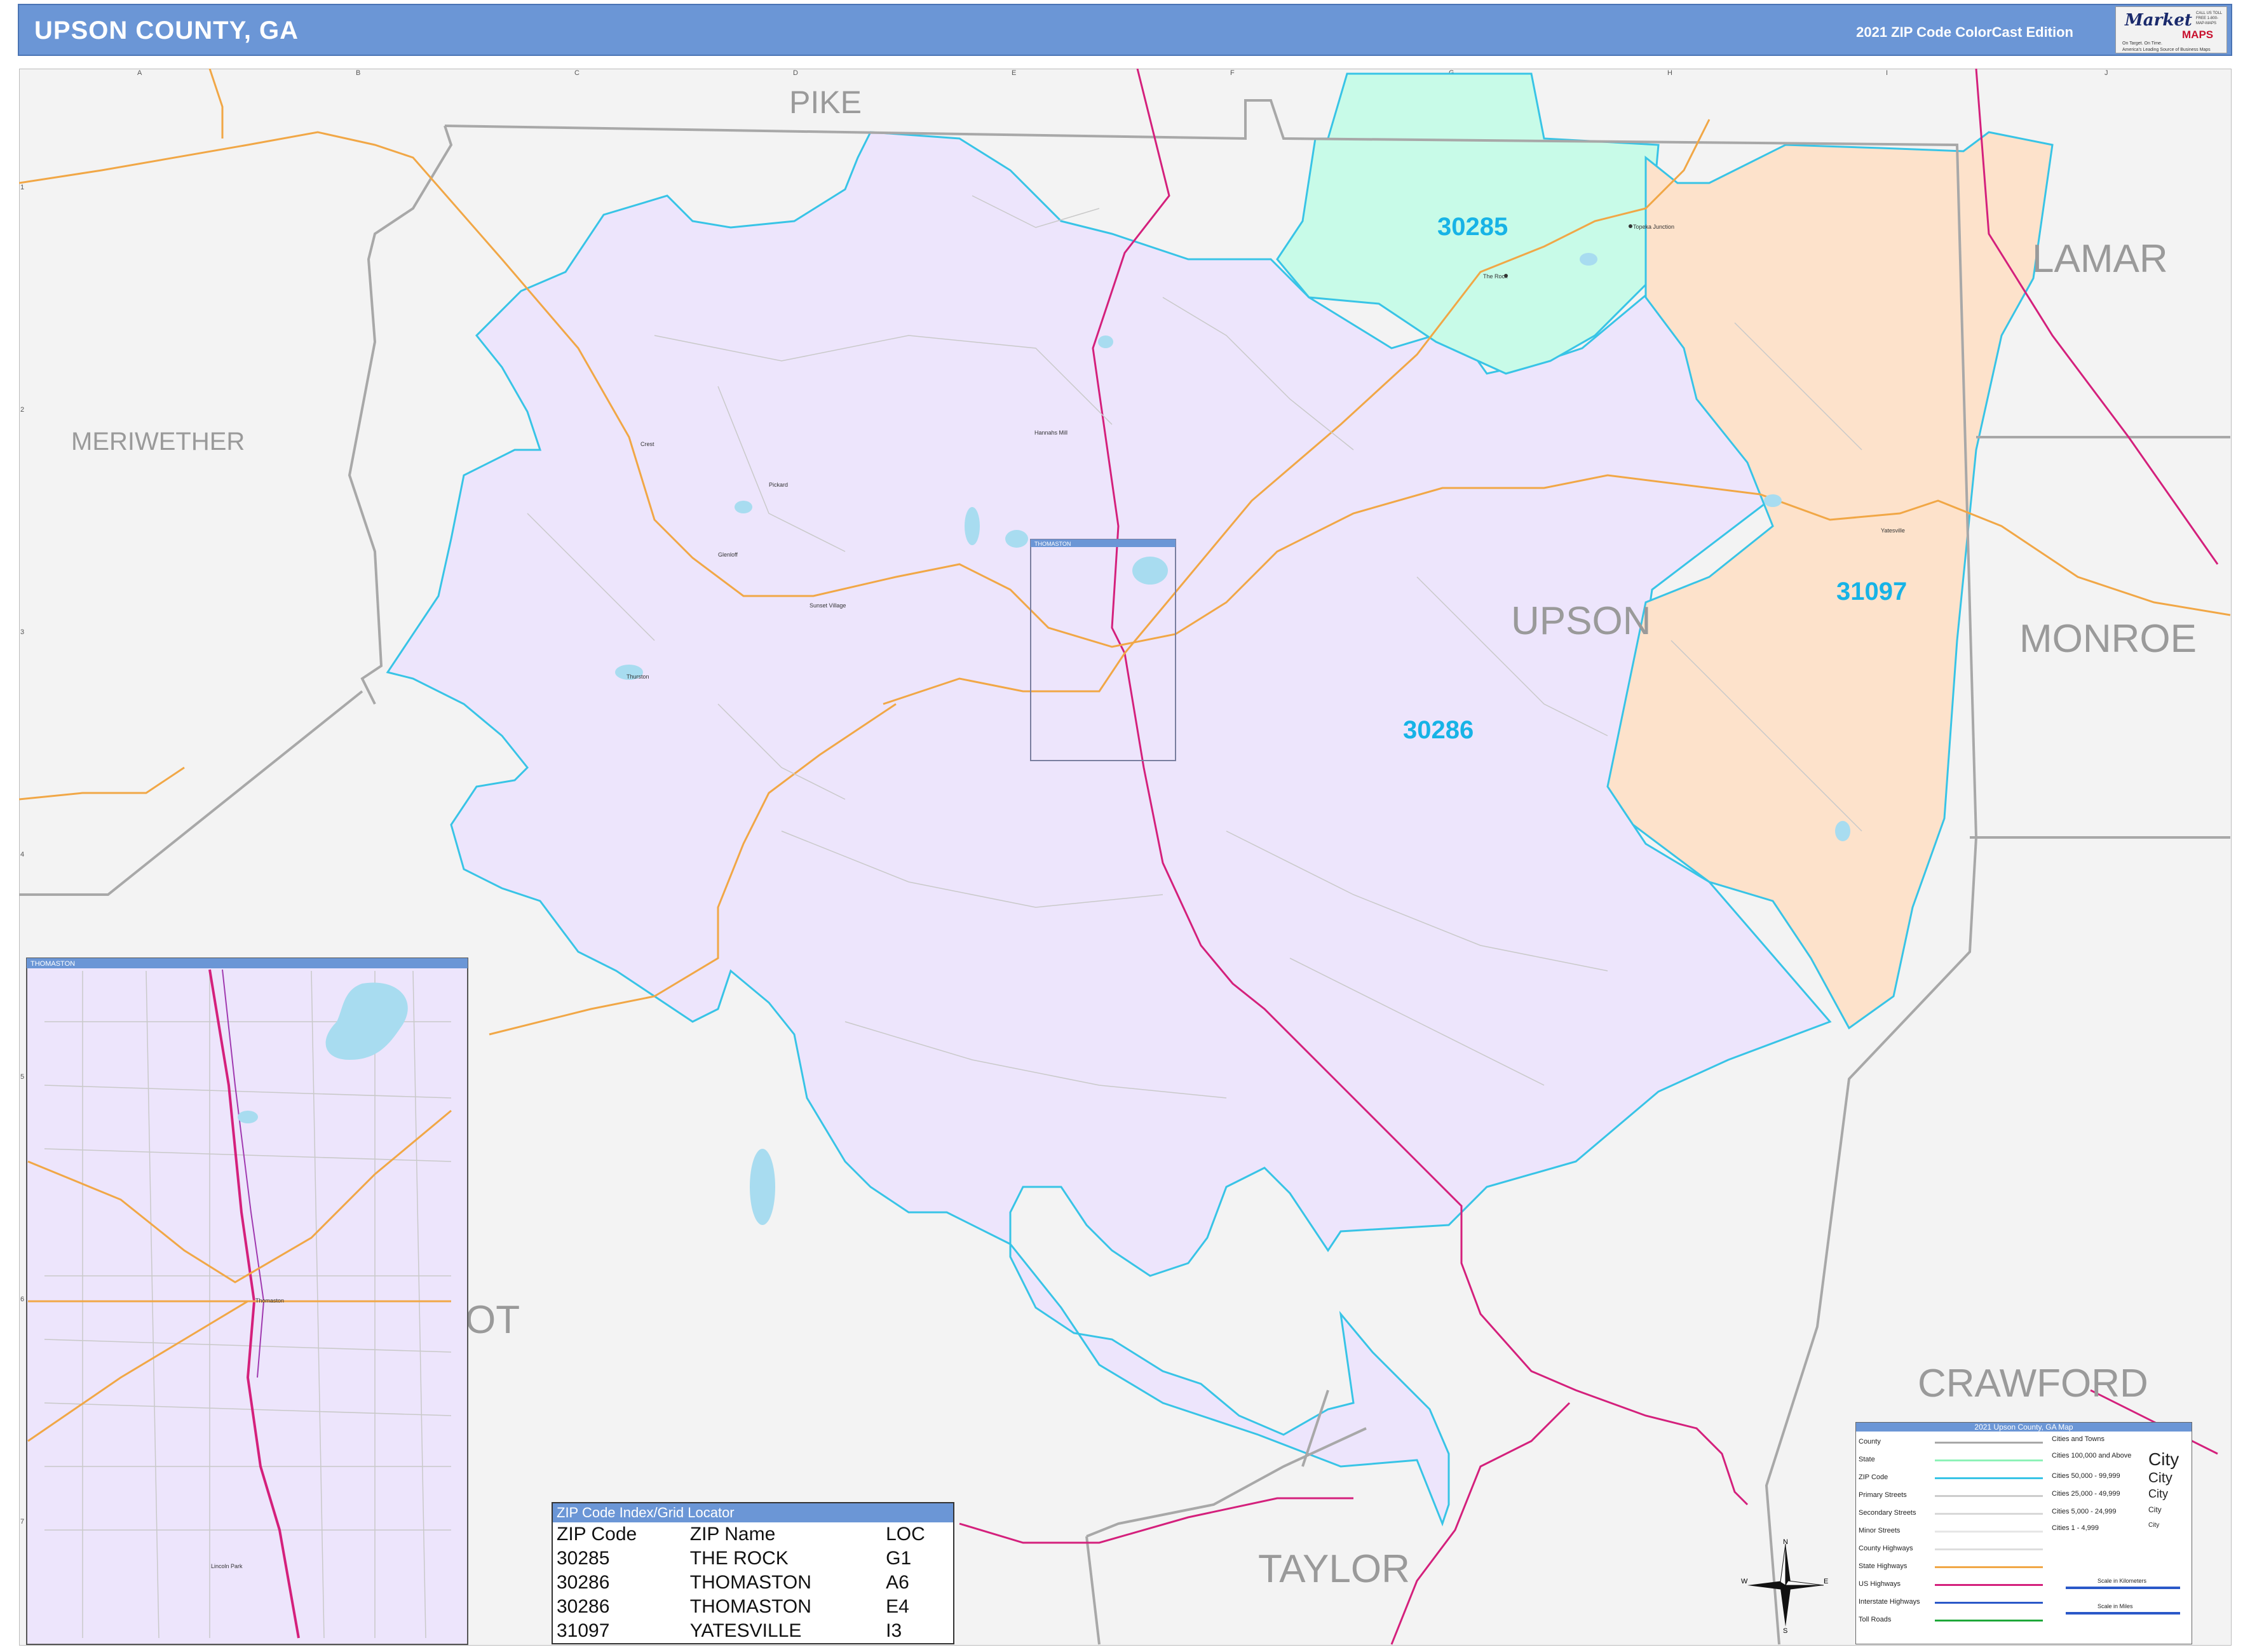 The height and width of the screenshot is (1652, 2250). What do you see at coordinates (778, 485) in the screenshot?
I see `town-label: Pickard` at bounding box center [778, 485].